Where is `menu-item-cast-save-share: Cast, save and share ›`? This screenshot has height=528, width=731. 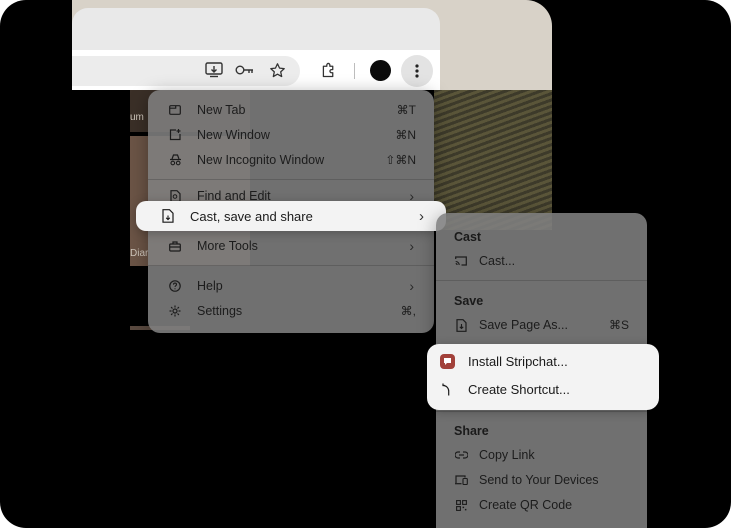
menu-item-cast-save-share: Cast, save and share › is located at coordinates (291, 216).